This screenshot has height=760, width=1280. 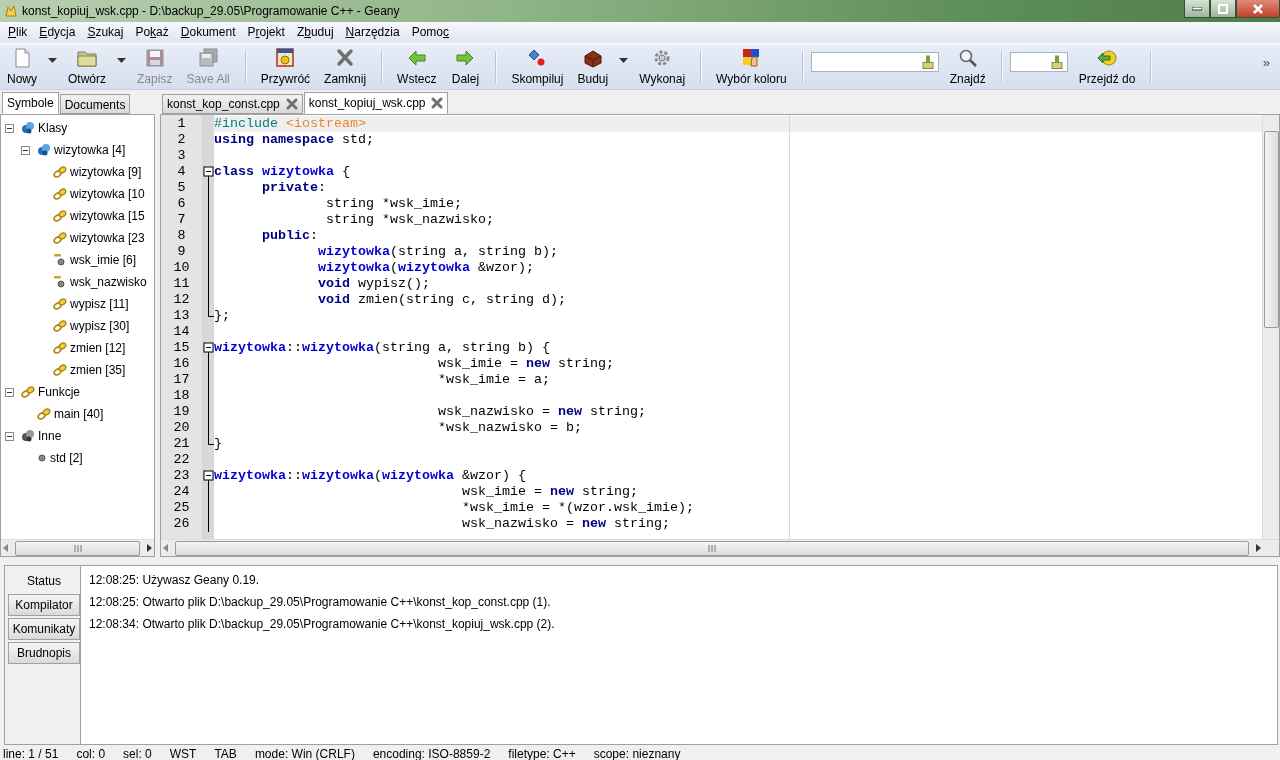 What do you see at coordinates (44, 629) in the screenshot?
I see `tab: Komunikaty` at bounding box center [44, 629].